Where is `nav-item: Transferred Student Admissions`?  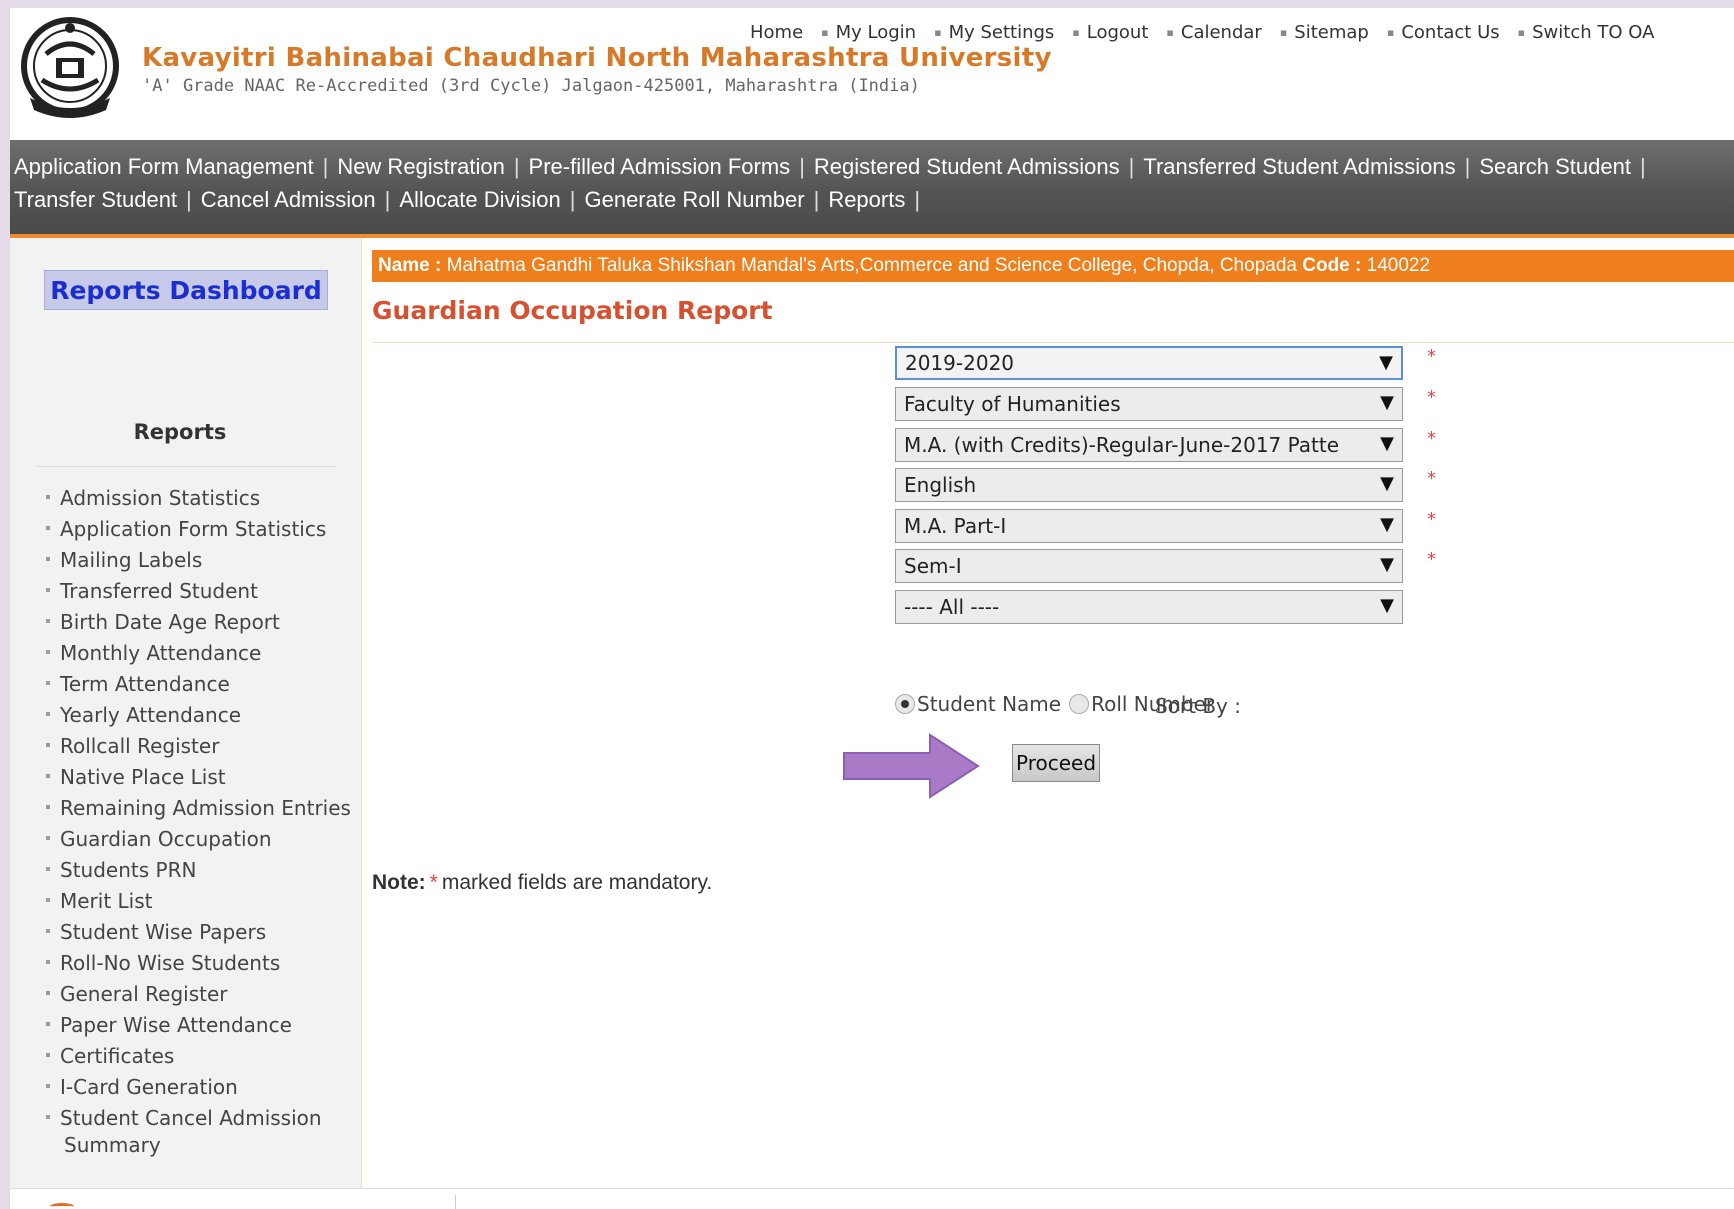
nav-item: Transferred Student Admissions is located at coordinates (1299, 167).